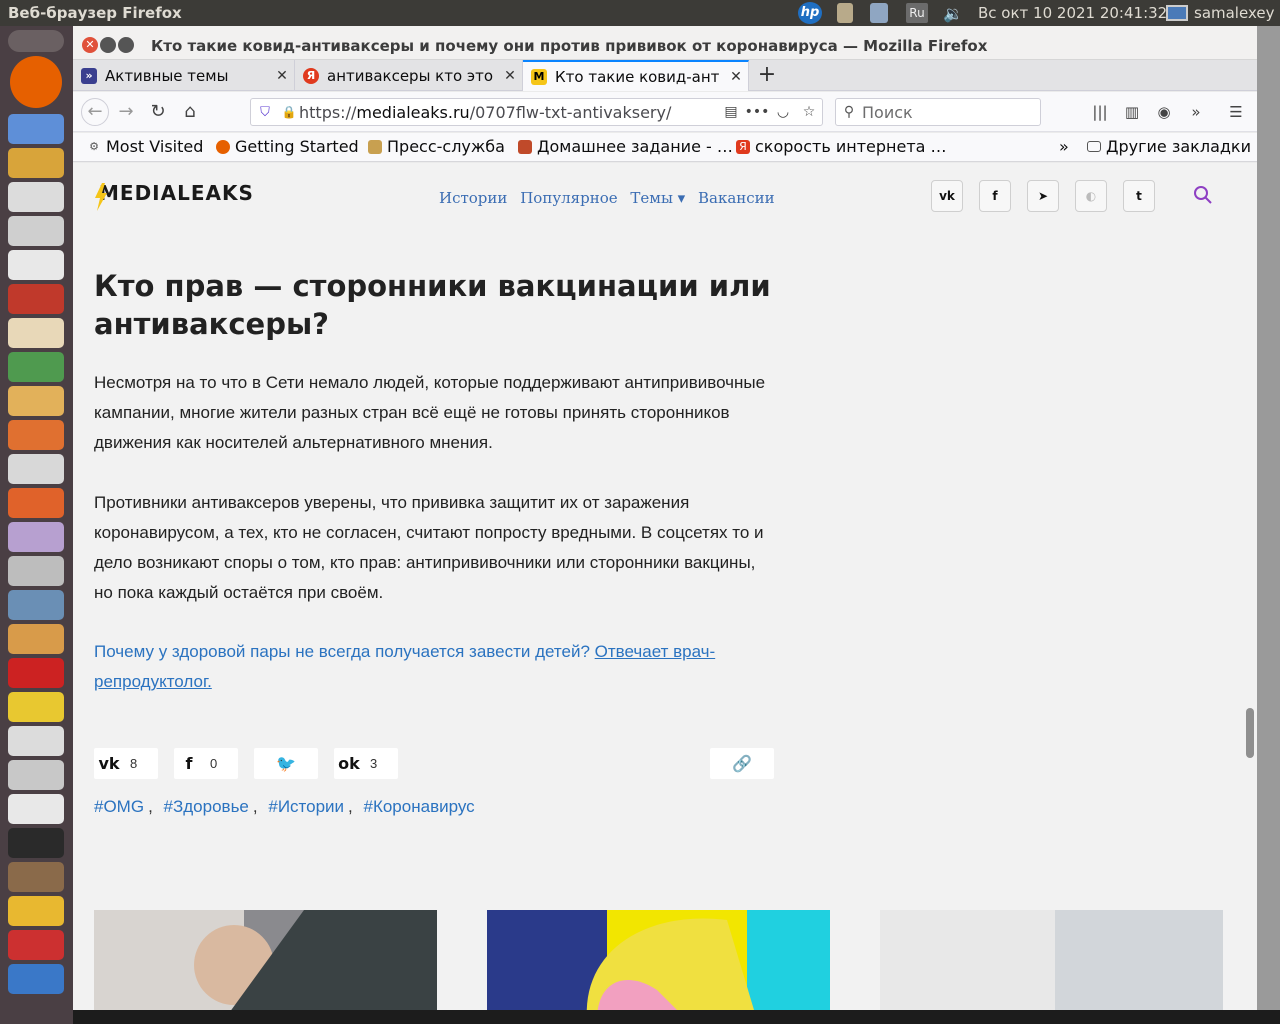  I want to click on keyboard-layout-icon: Ru, so click(917, 13).